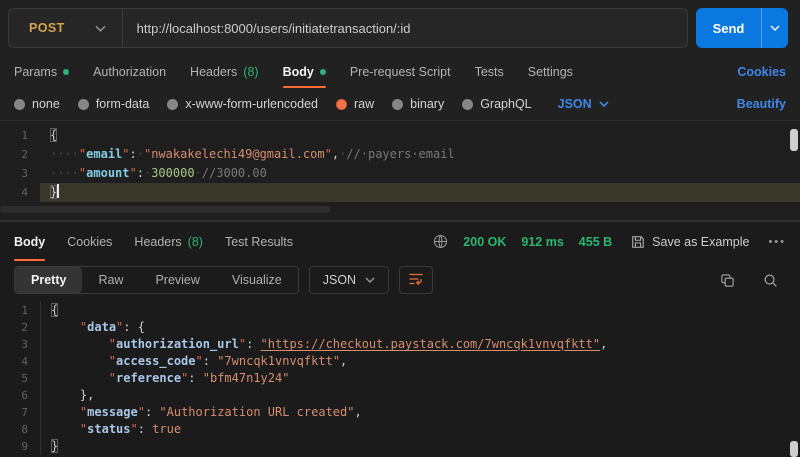  I want to click on cookies-link: Cookies, so click(761, 72).